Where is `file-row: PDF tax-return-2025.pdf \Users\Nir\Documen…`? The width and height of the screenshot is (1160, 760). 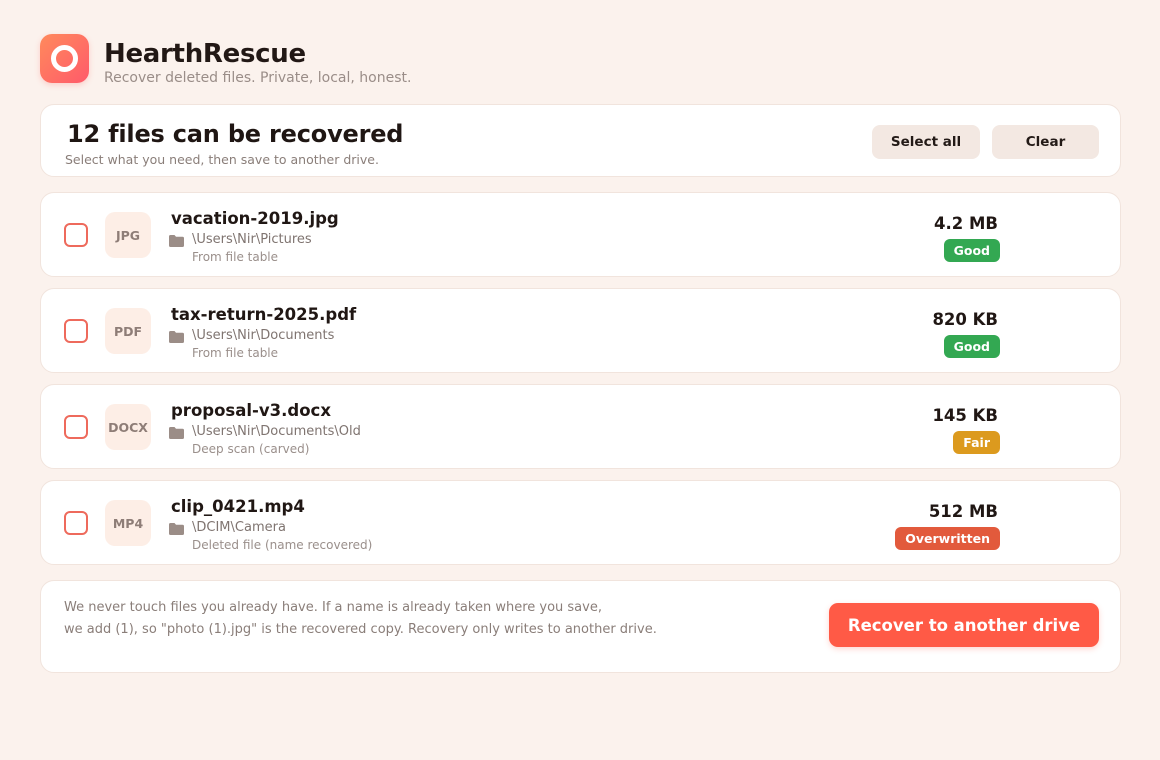
file-row: PDF tax-return-2025.pdf \Users\Nir\Documen… is located at coordinates (580, 330).